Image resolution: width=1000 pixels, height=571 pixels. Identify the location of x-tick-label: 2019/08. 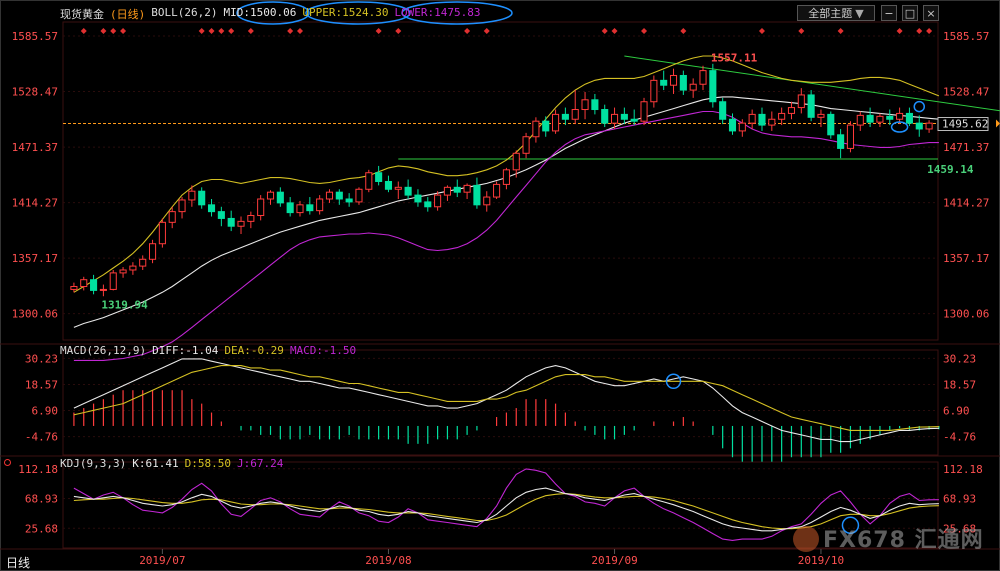
(388, 560).